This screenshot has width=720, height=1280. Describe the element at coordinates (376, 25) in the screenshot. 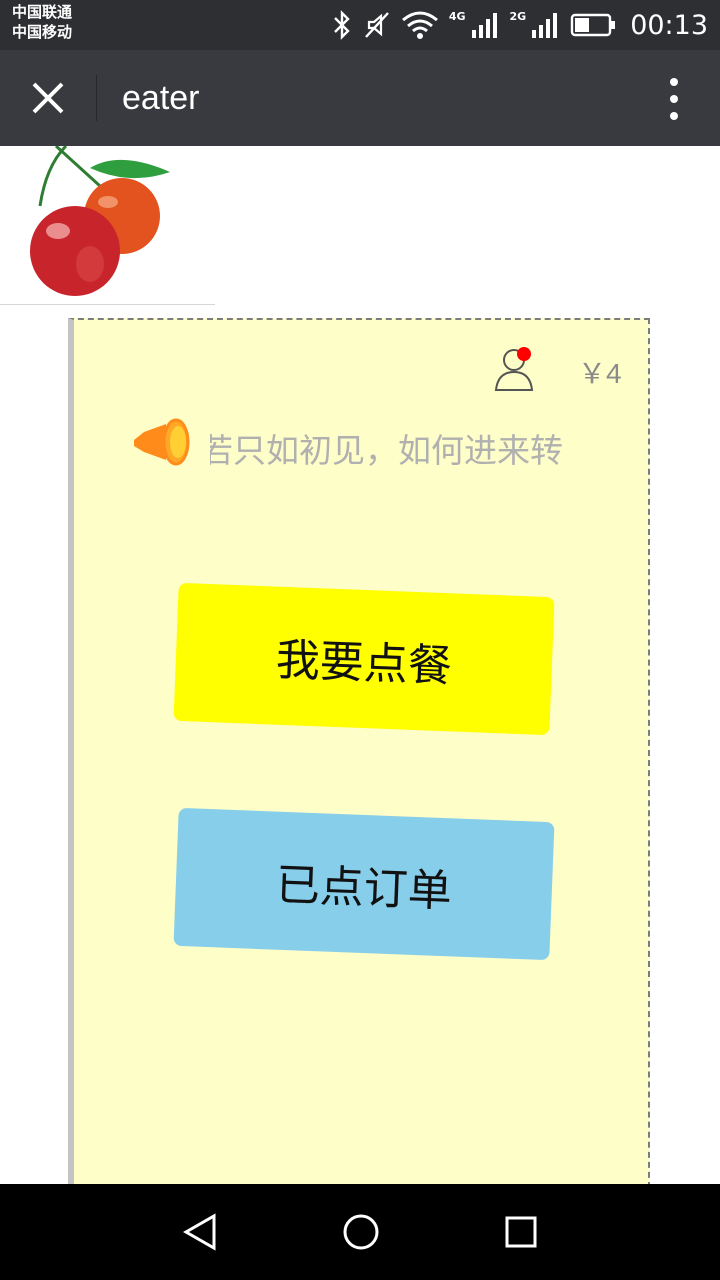

I see `mute-icon` at that location.